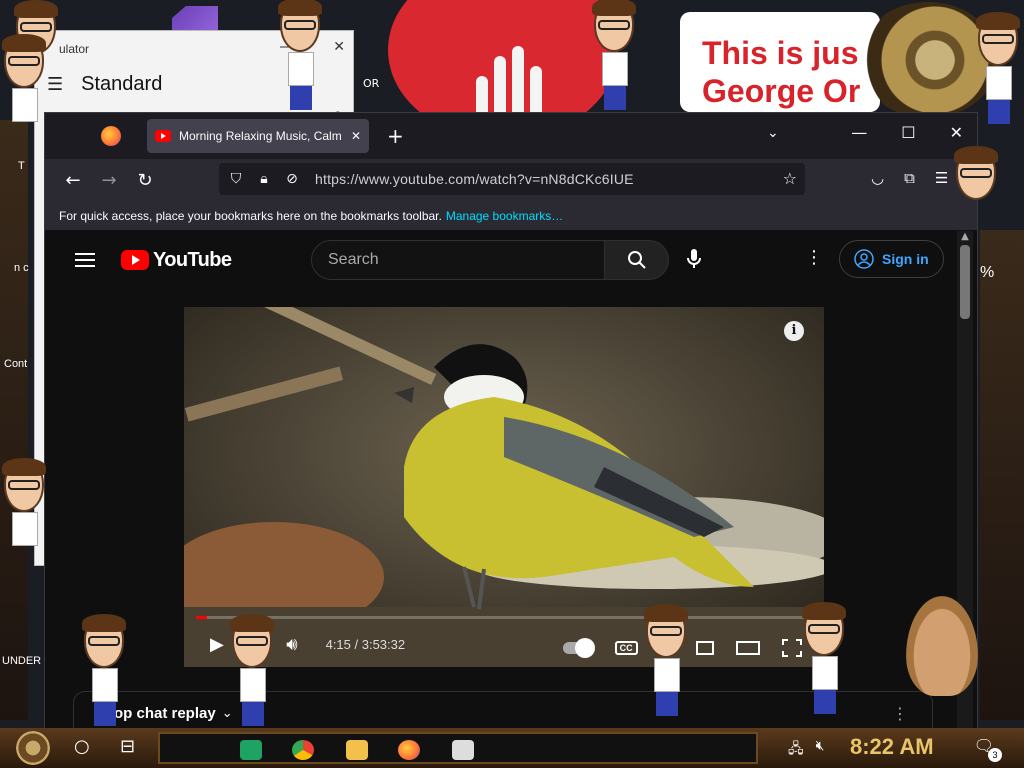  I want to click on miniplayer-icon, so click(705, 647).